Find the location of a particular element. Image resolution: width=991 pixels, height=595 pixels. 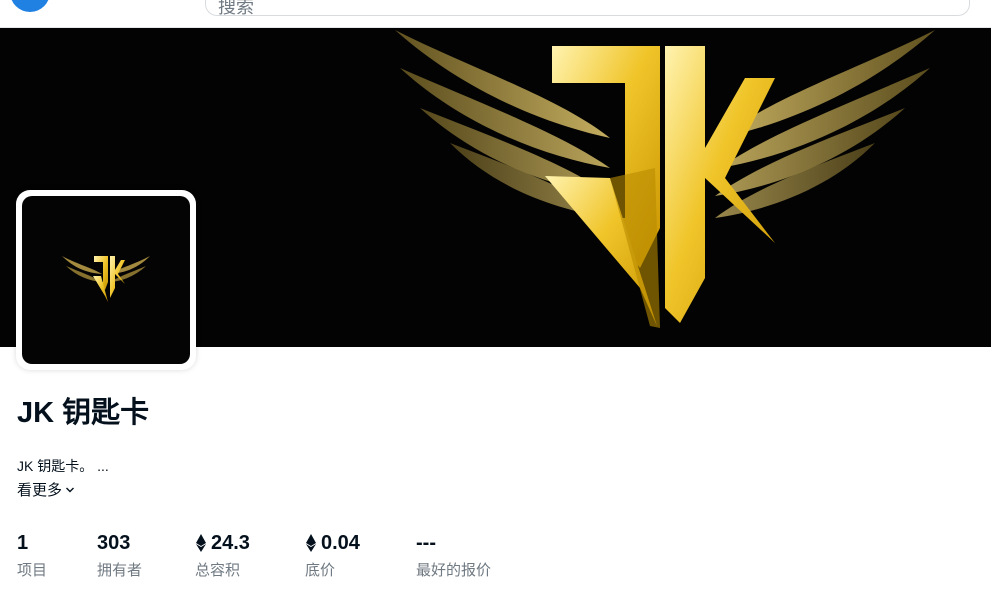

collection-avatar is located at coordinates (106, 280).